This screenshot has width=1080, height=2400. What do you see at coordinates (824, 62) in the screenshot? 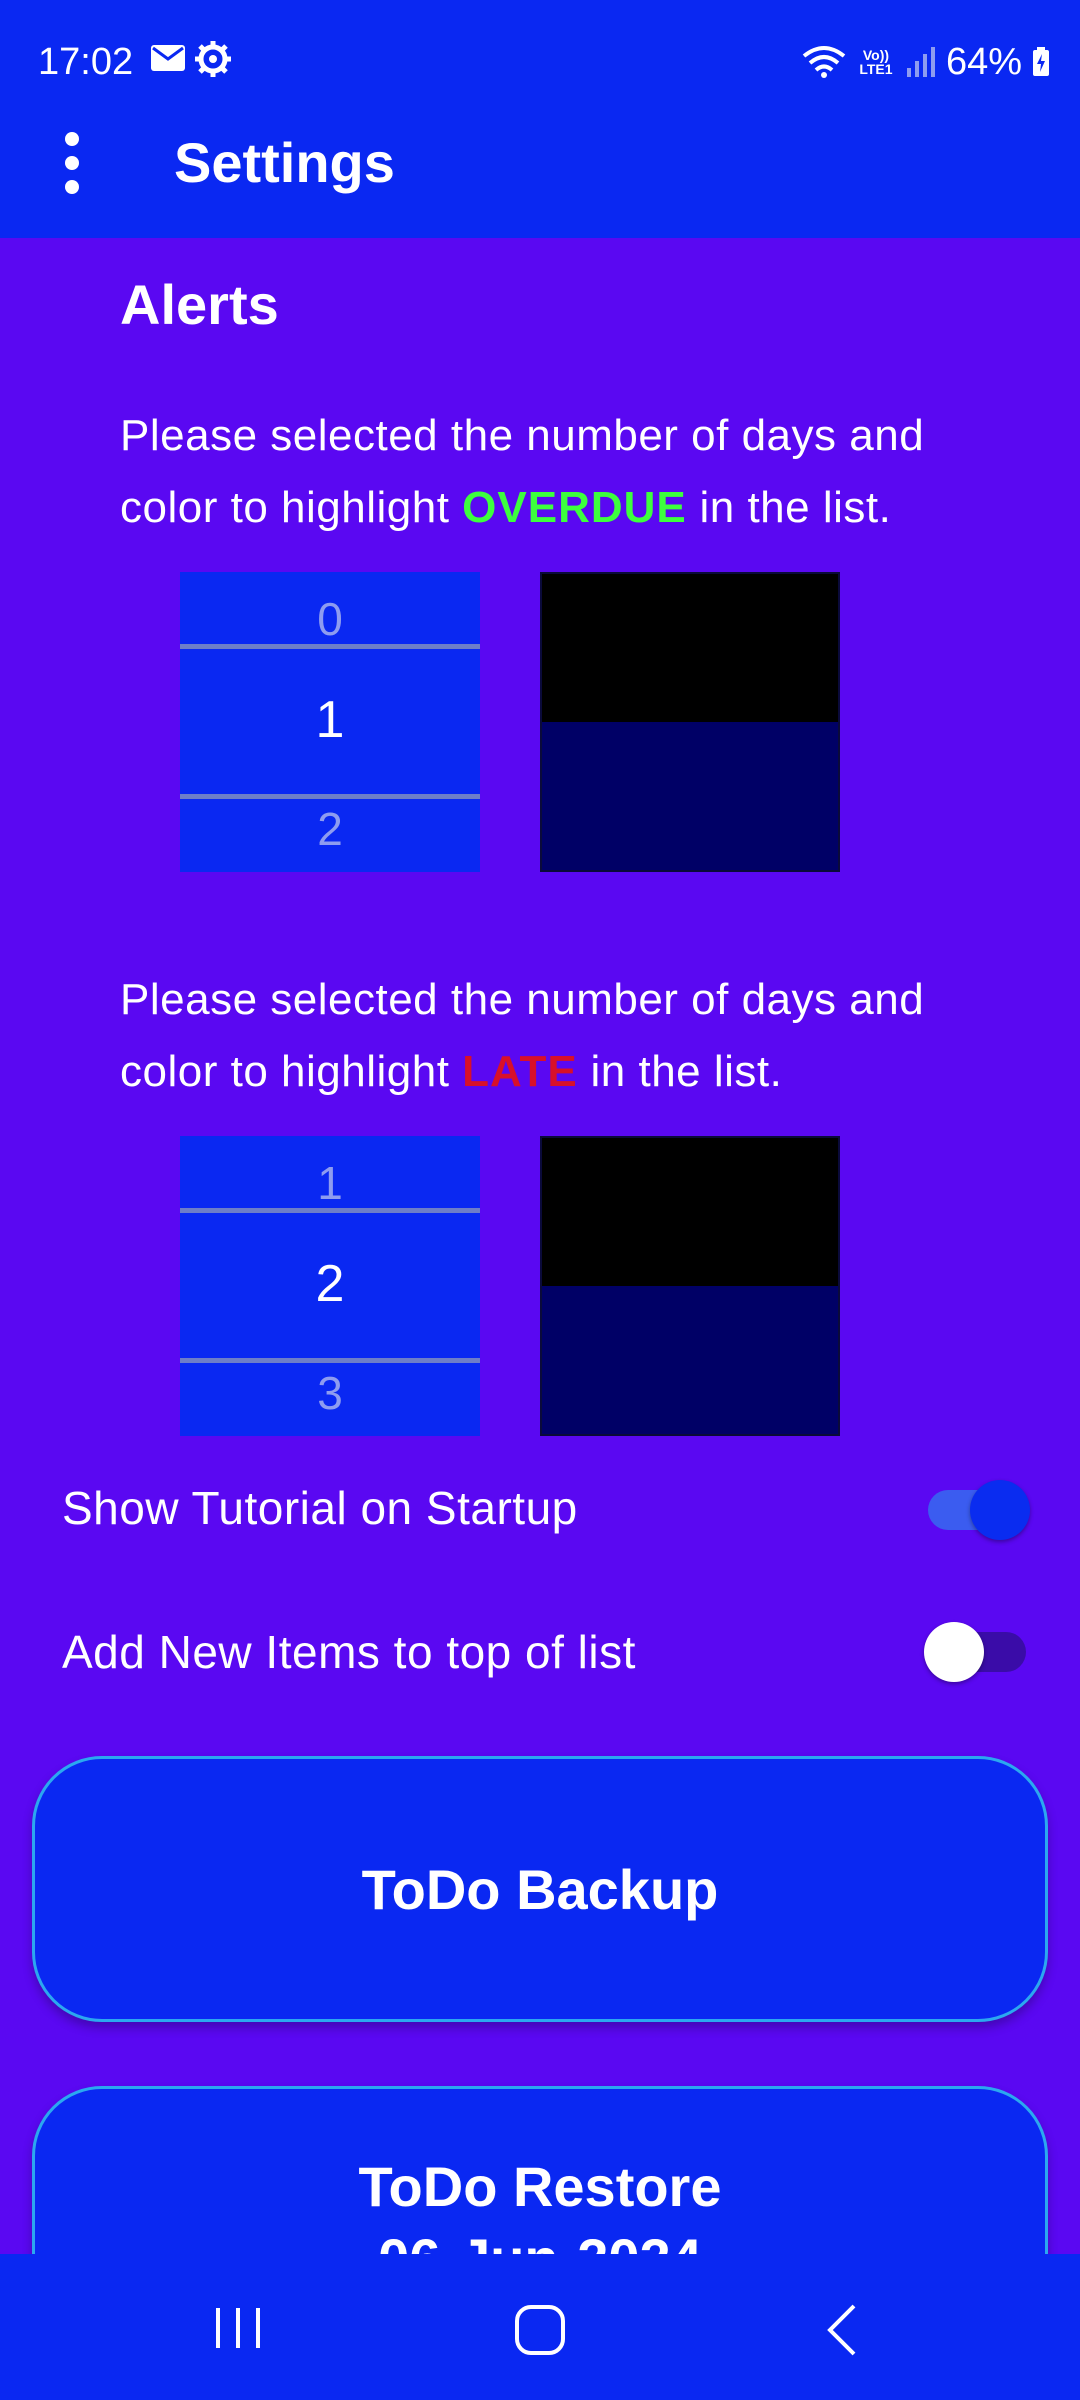
I see `wifi-icon` at bounding box center [824, 62].